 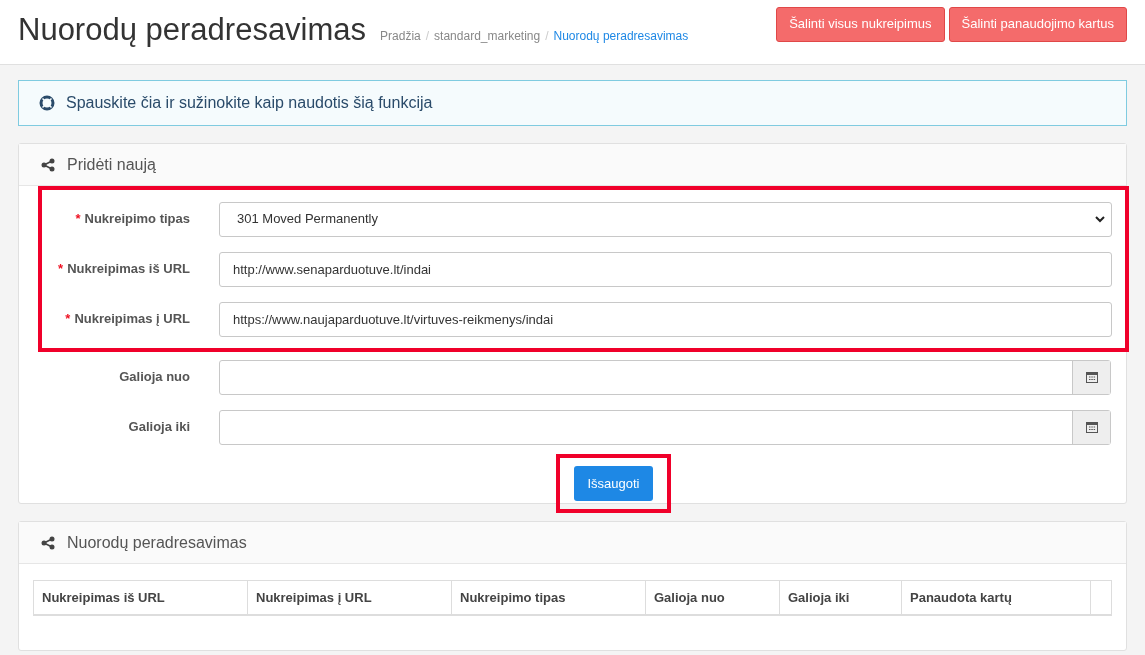 I want to click on column-header: Panaudota kartų, so click(x=996, y=597).